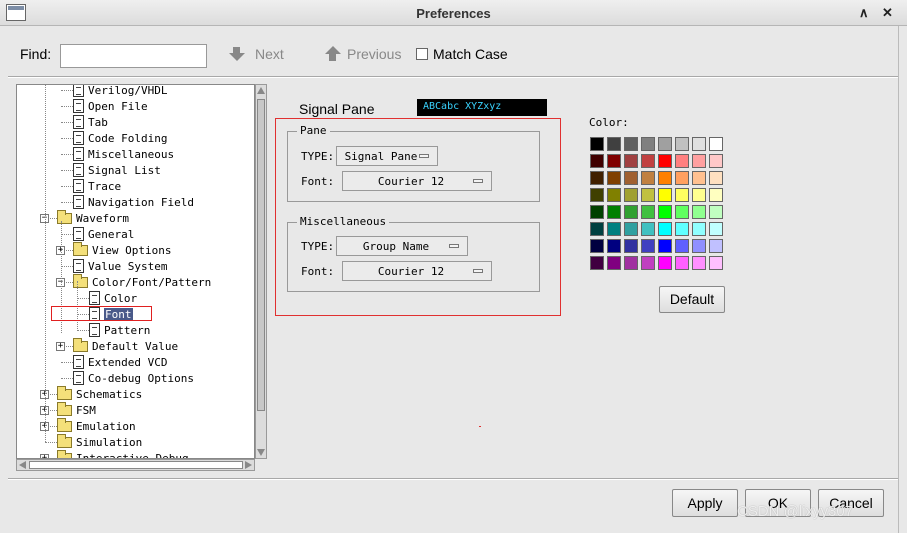 Image resolution: width=907 pixels, height=533 pixels. Describe the element at coordinates (125, 345) in the screenshot. I see `tree-item: Default Value` at that location.